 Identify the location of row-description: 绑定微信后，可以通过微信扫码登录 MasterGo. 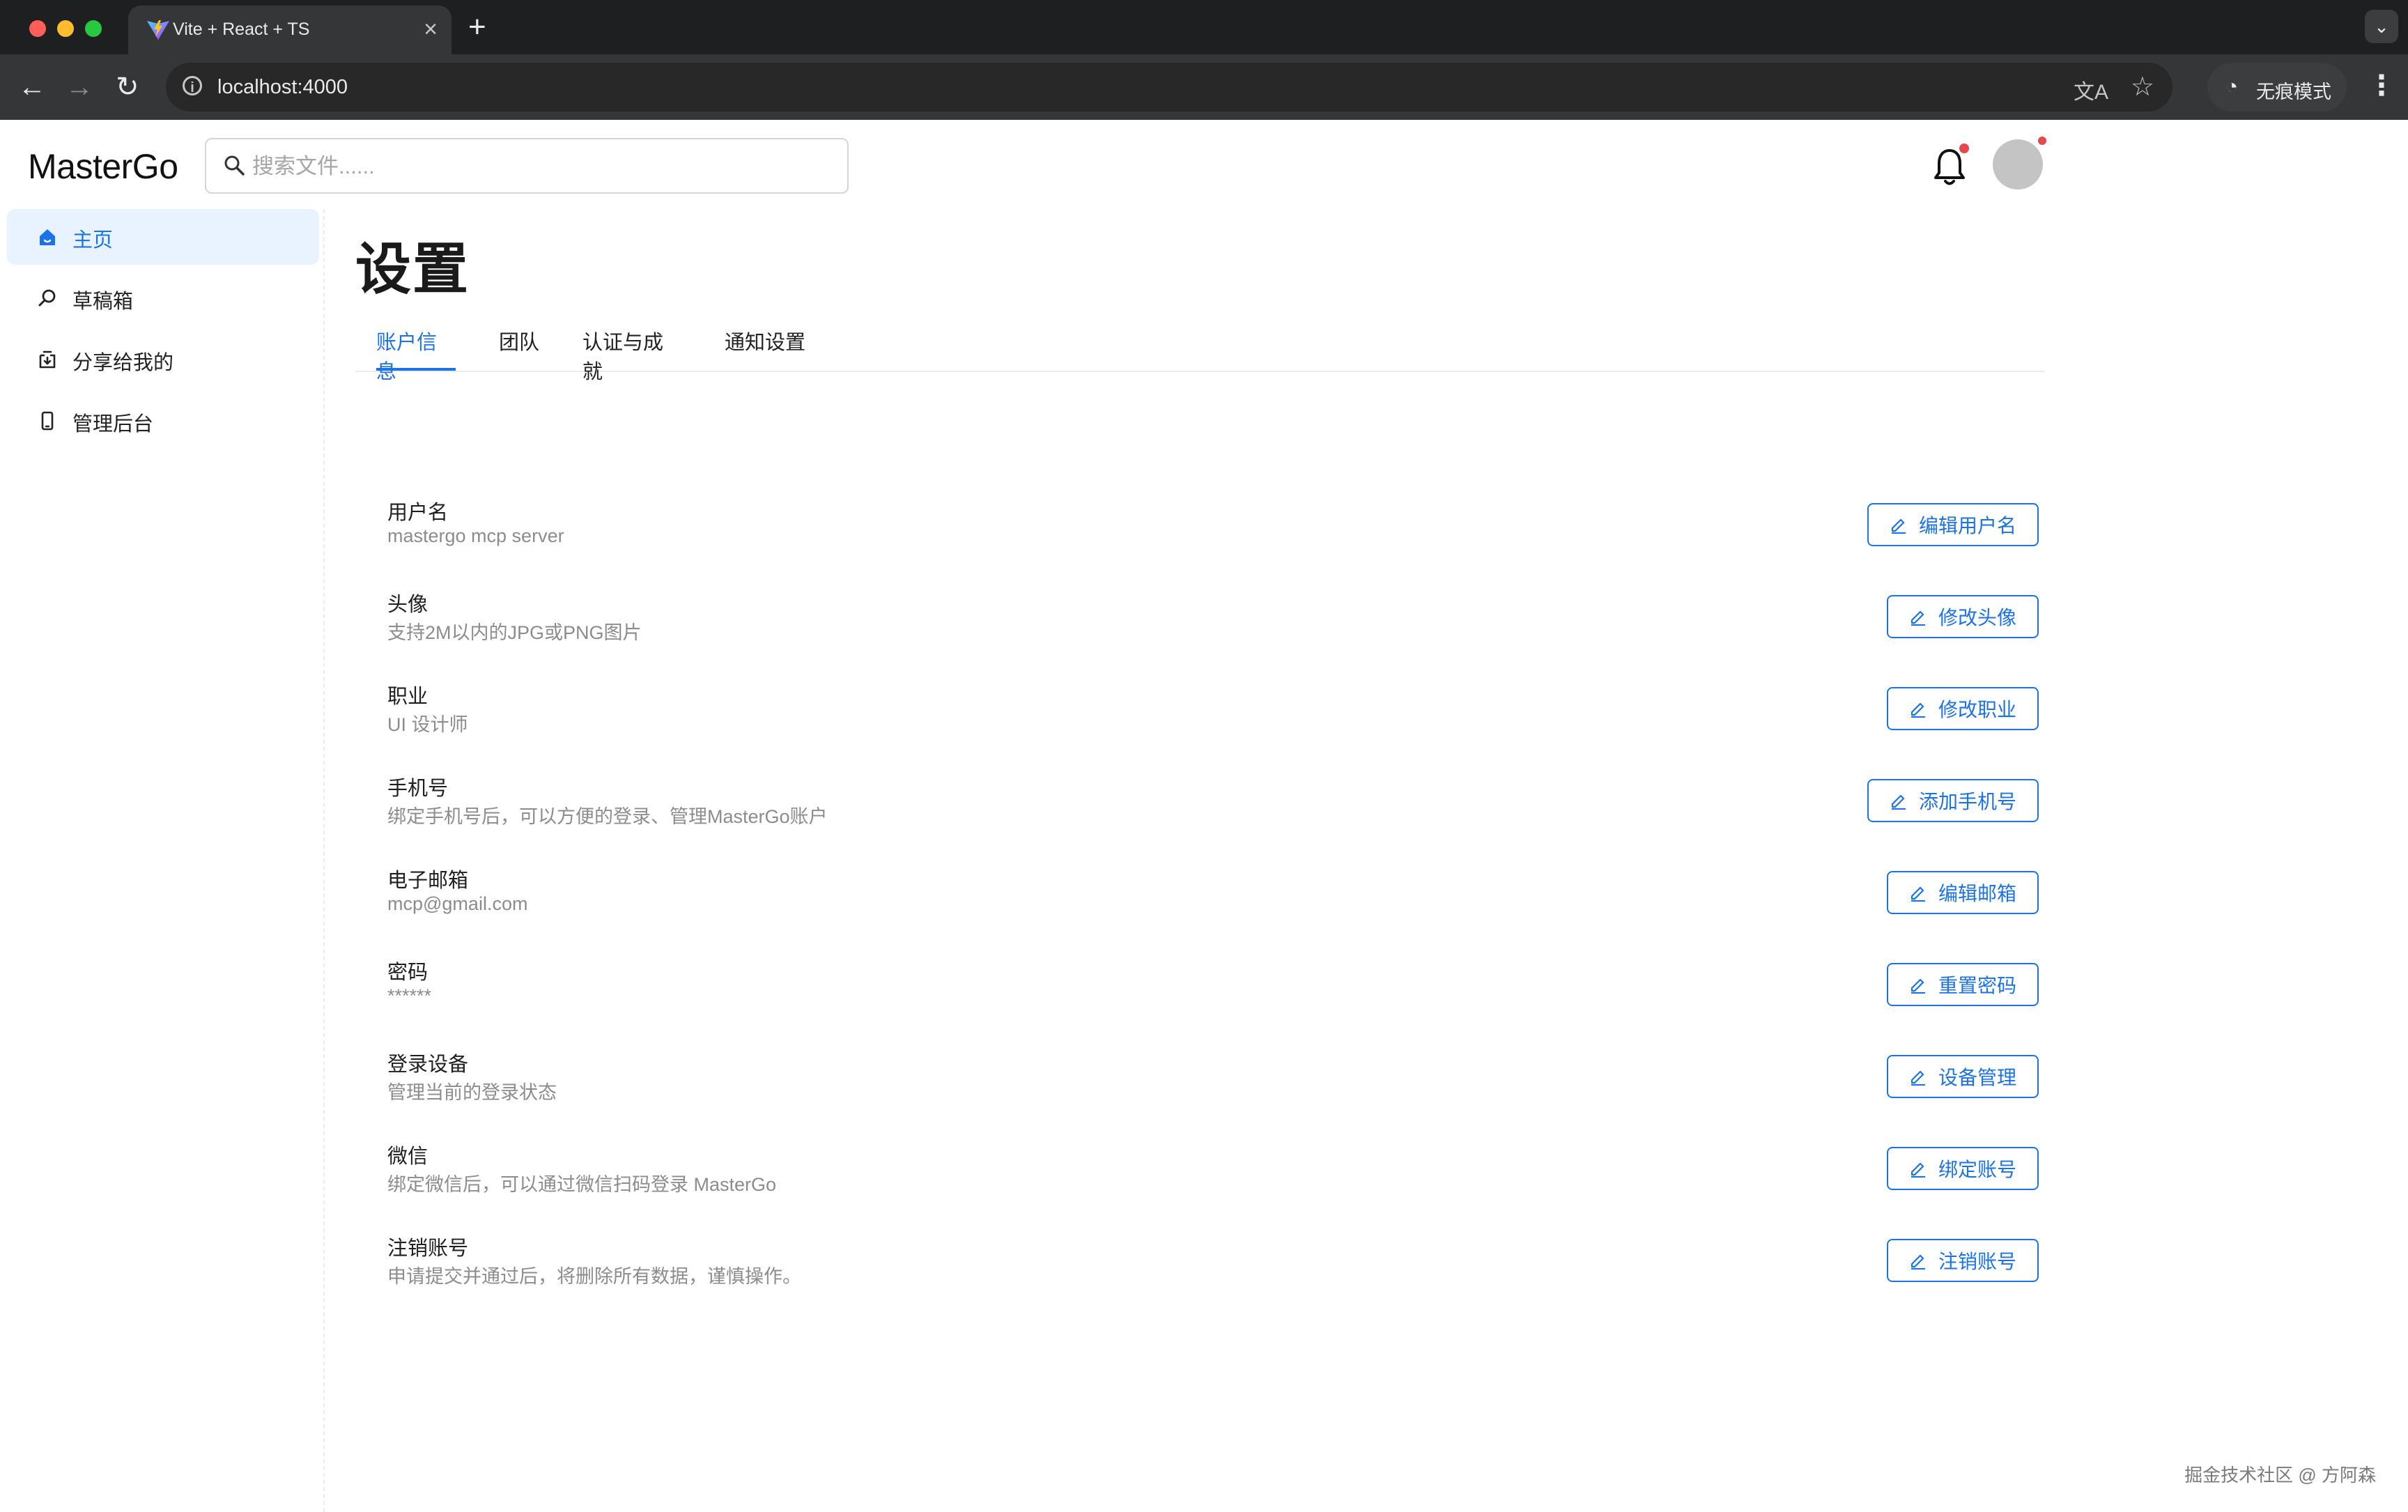
(582, 1184).